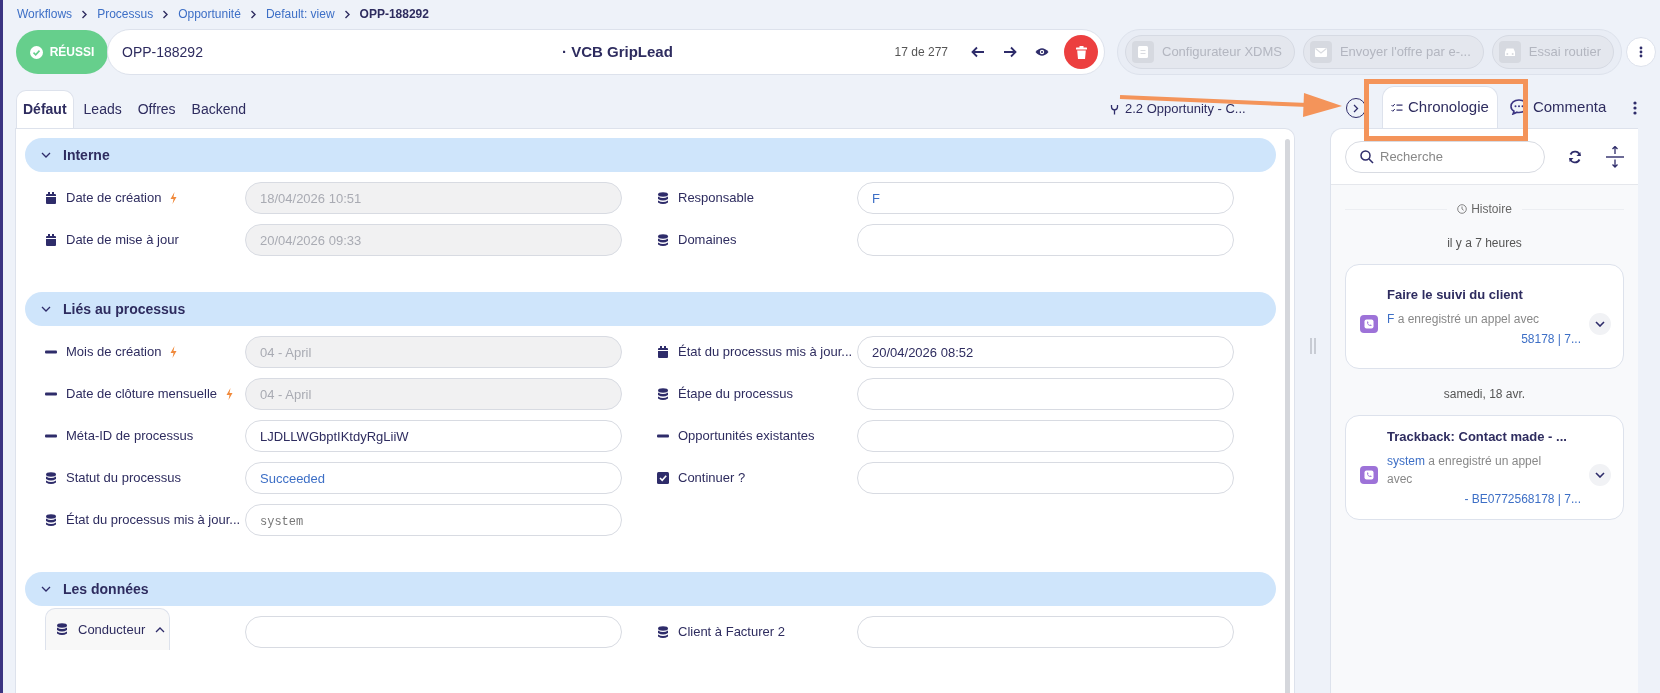 Image resolution: width=1660 pixels, height=693 pixels. What do you see at coordinates (1440, 107) in the screenshot?
I see `tab: Chronologie` at bounding box center [1440, 107].